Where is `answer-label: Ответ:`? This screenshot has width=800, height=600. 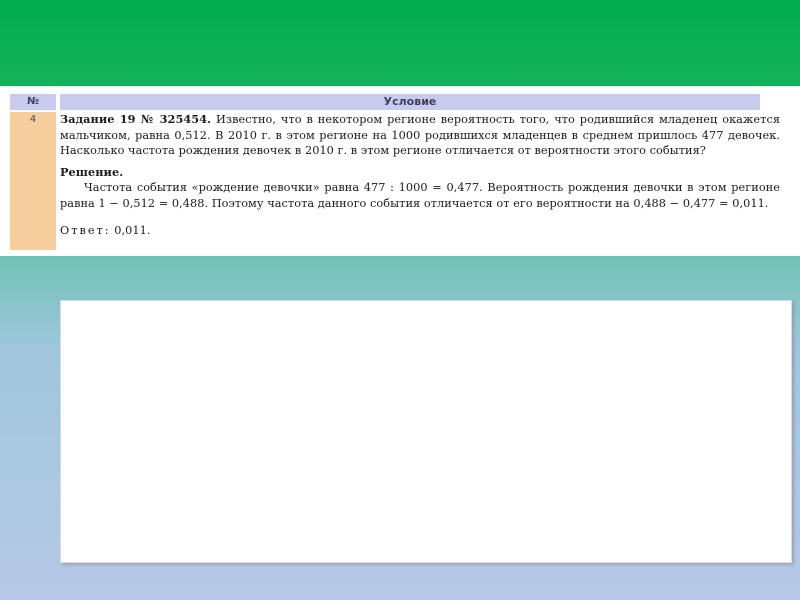 answer-label: Ответ: is located at coordinates (85, 230).